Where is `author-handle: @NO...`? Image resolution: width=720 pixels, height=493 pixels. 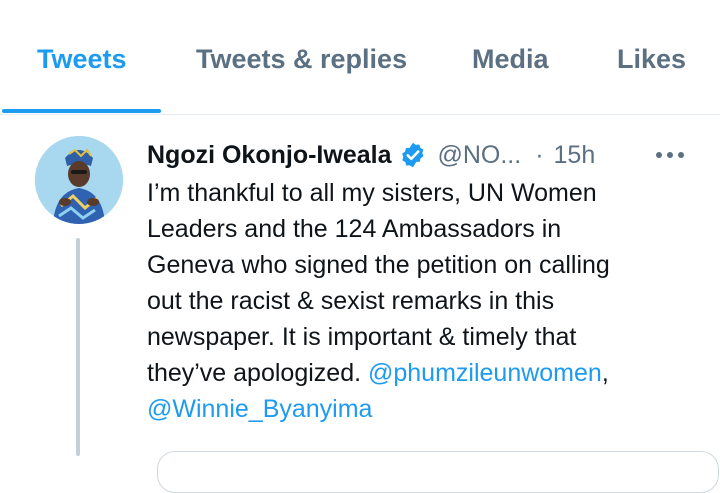 author-handle: @NO... is located at coordinates (479, 155).